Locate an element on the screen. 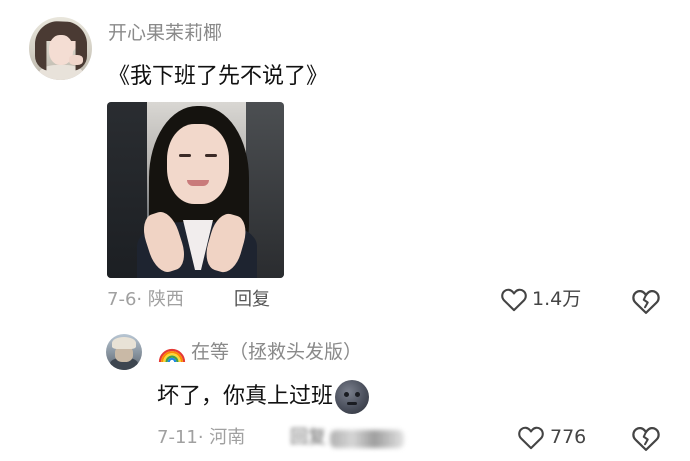 This screenshot has width=690, height=461. comment-text-body: 坏了，你真上过班 is located at coordinates (245, 396).